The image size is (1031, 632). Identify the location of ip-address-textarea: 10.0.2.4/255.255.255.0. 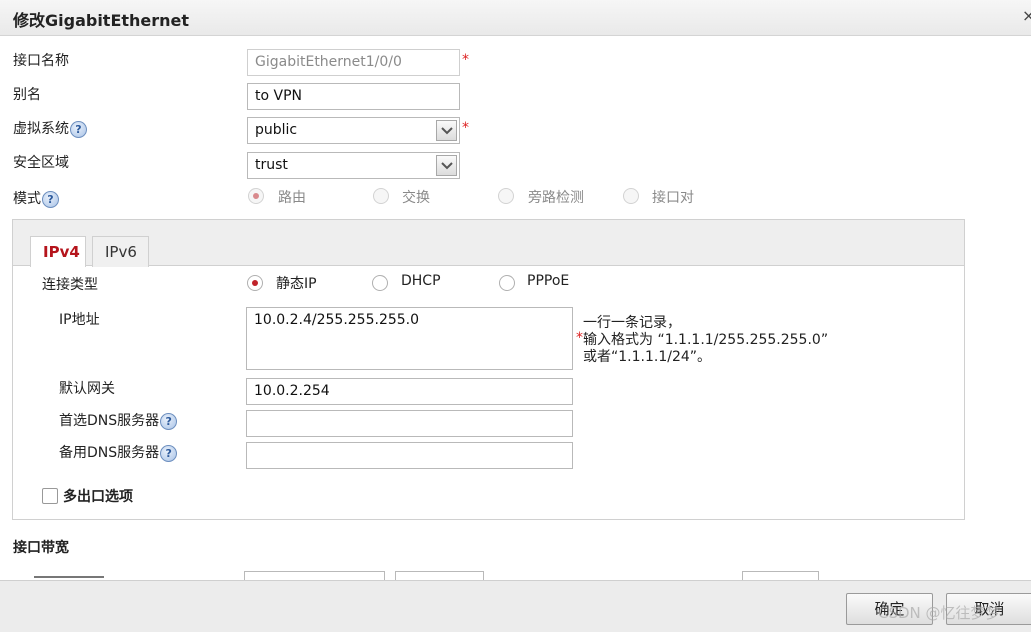
(409, 338).